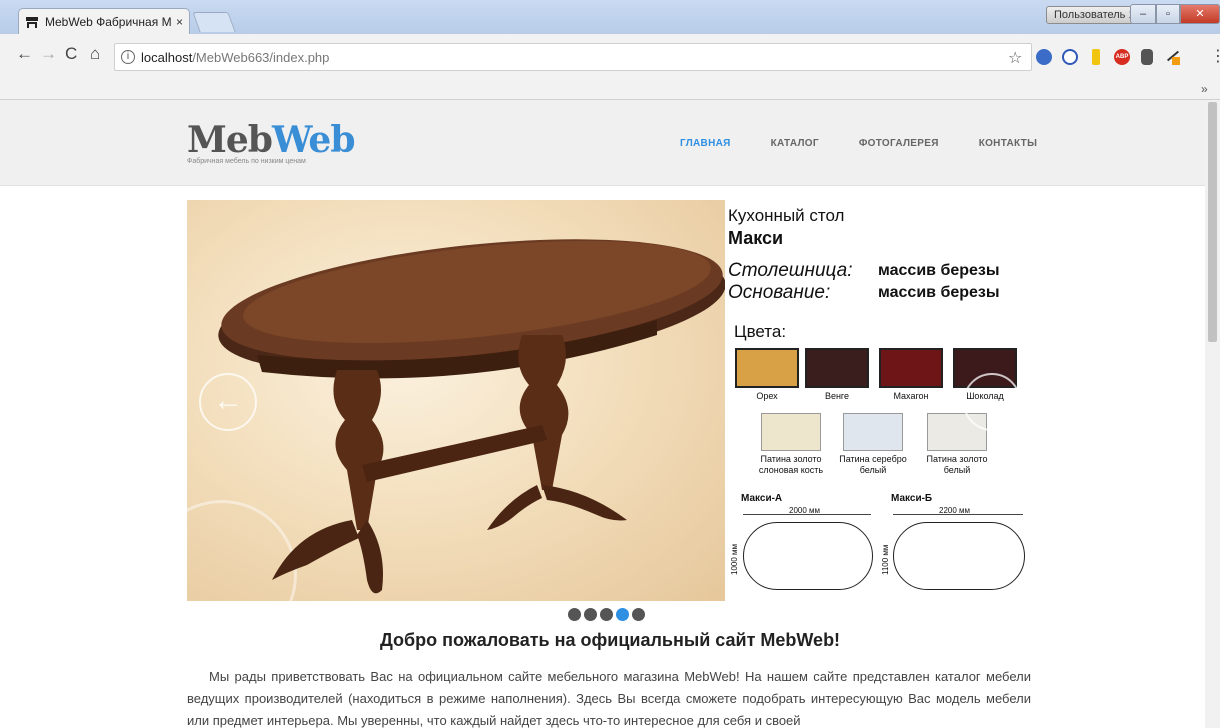 This screenshot has height=728, width=1220. What do you see at coordinates (214, 22) in the screenshot?
I see `new-tab-button` at bounding box center [214, 22].